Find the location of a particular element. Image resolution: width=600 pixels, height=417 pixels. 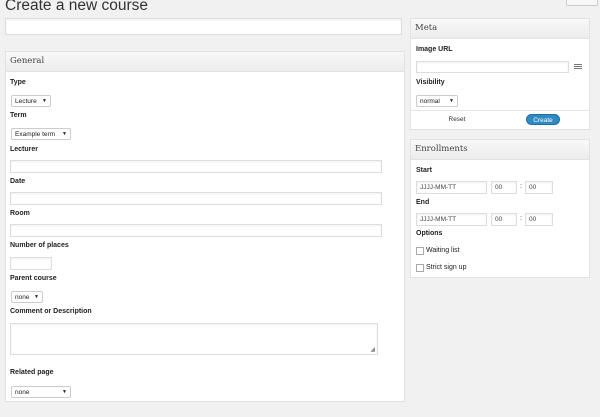

course-title-input is located at coordinates (203, 26).